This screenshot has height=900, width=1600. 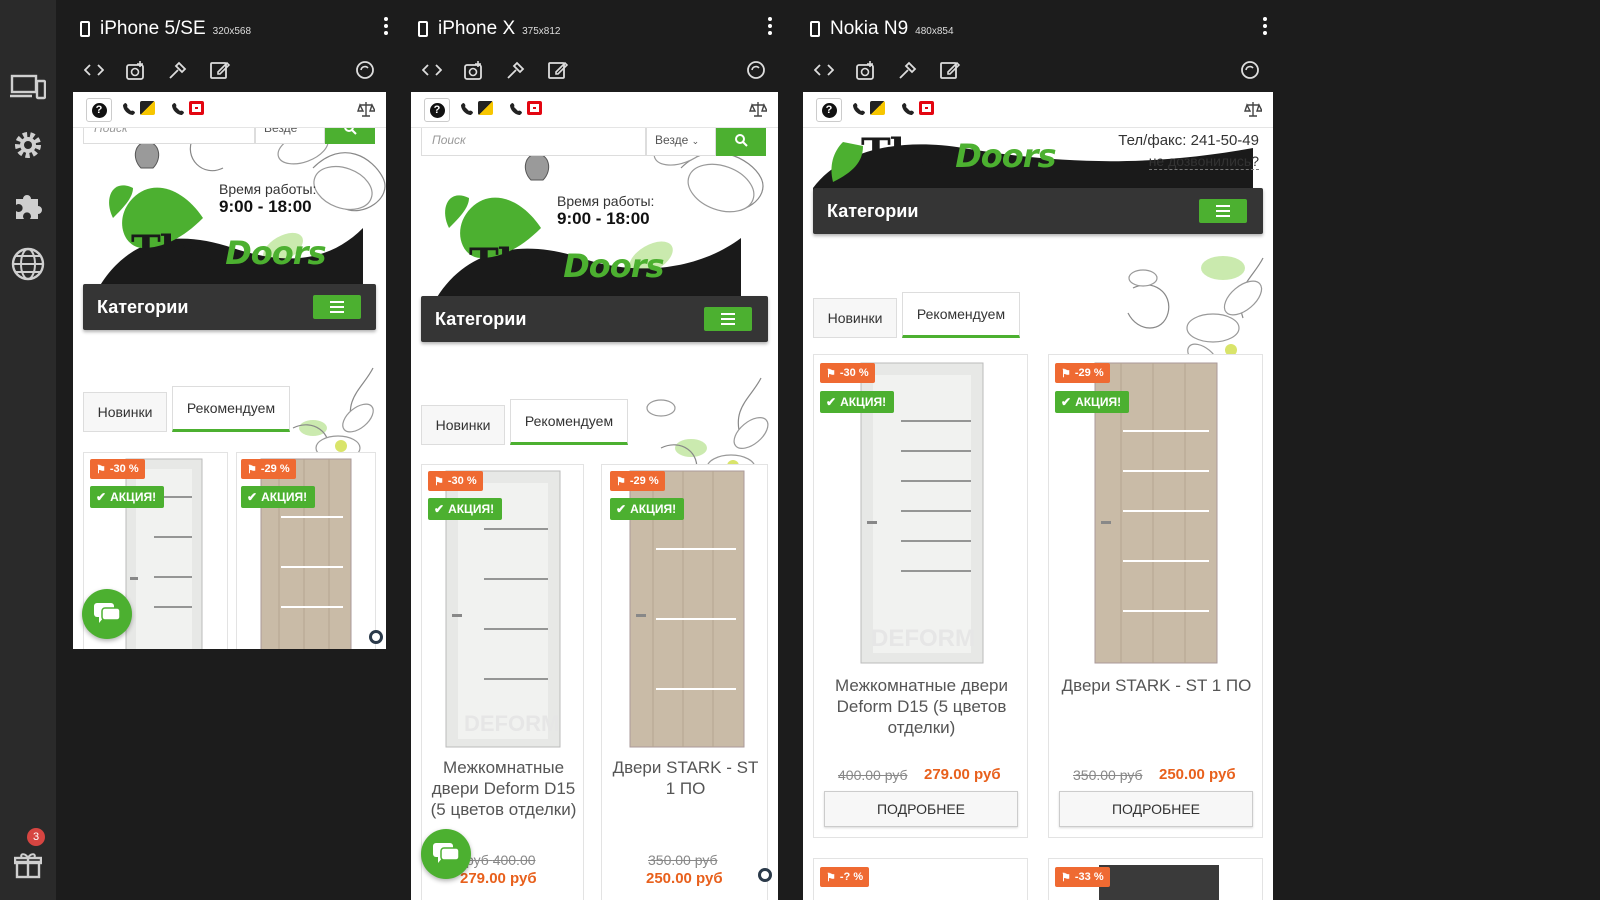 I want to click on extensions-icon, so click(x=28, y=205).